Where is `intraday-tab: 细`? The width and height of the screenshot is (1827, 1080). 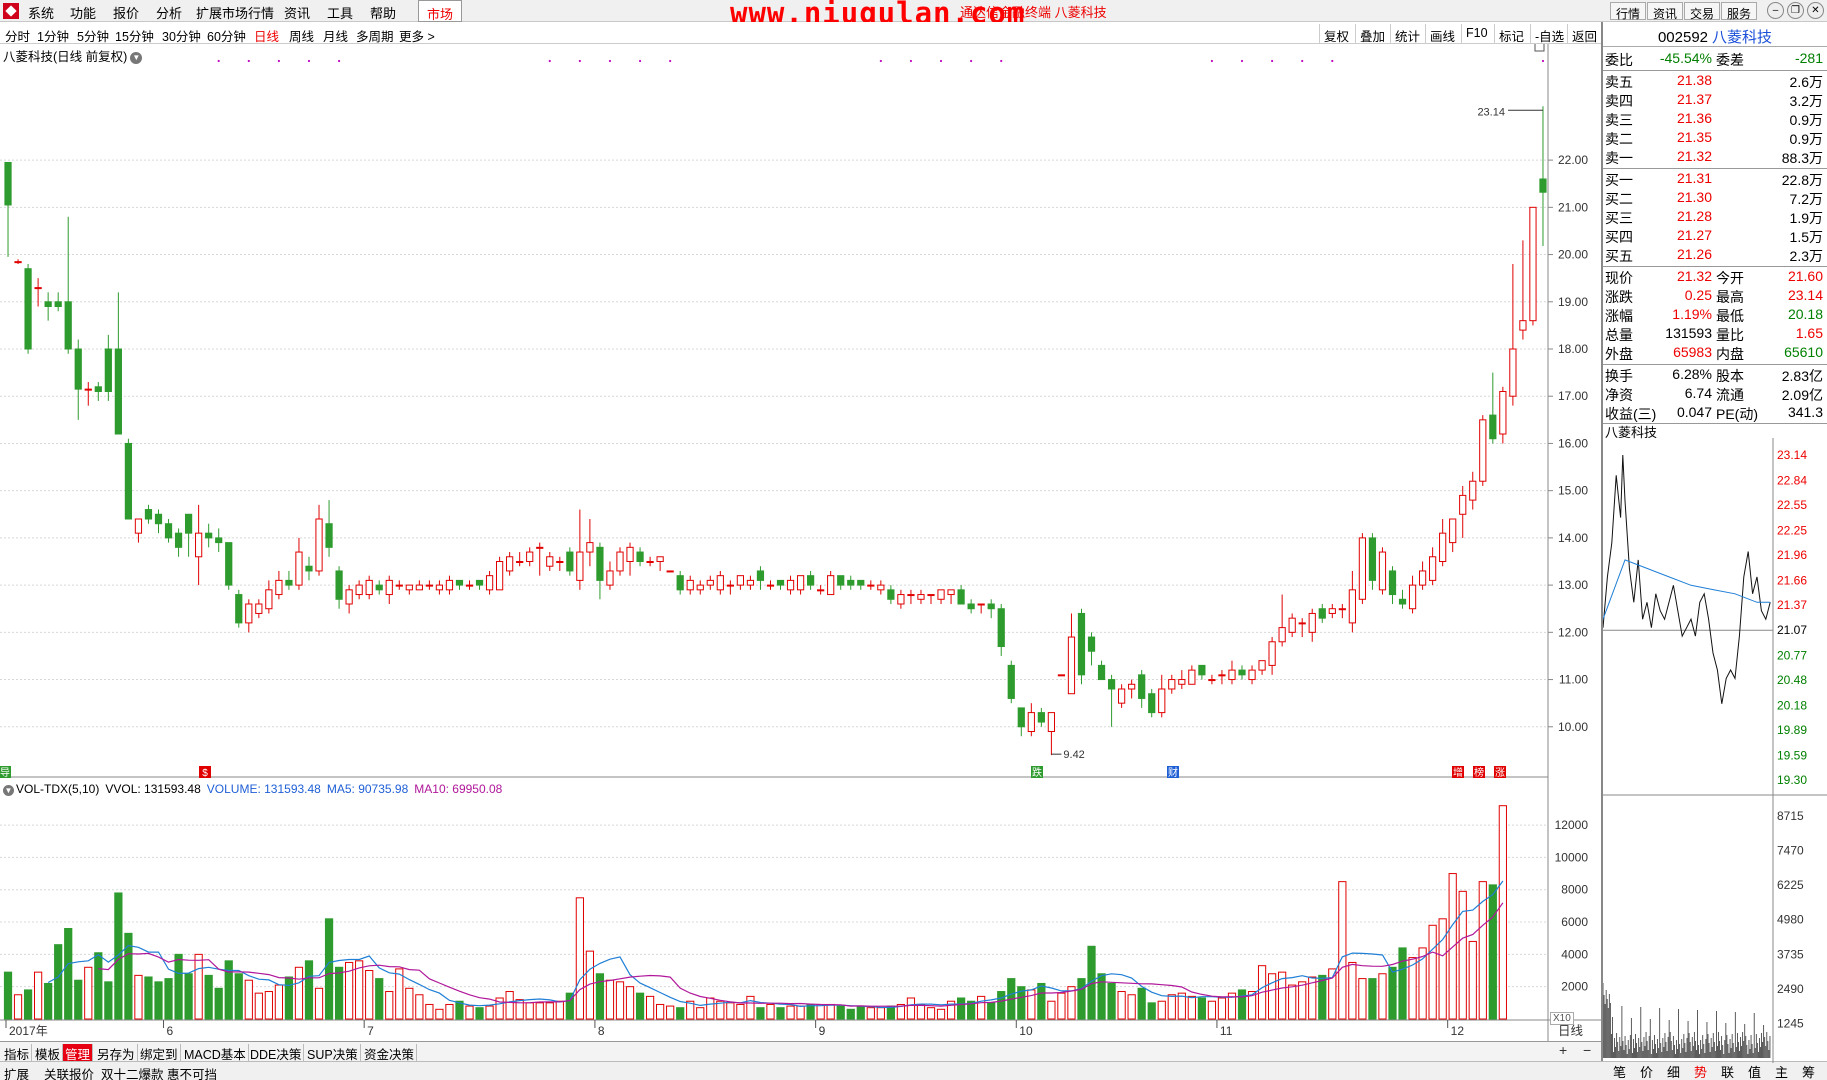 intraday-tab: 细 is located at coordinates (1673, 1071).